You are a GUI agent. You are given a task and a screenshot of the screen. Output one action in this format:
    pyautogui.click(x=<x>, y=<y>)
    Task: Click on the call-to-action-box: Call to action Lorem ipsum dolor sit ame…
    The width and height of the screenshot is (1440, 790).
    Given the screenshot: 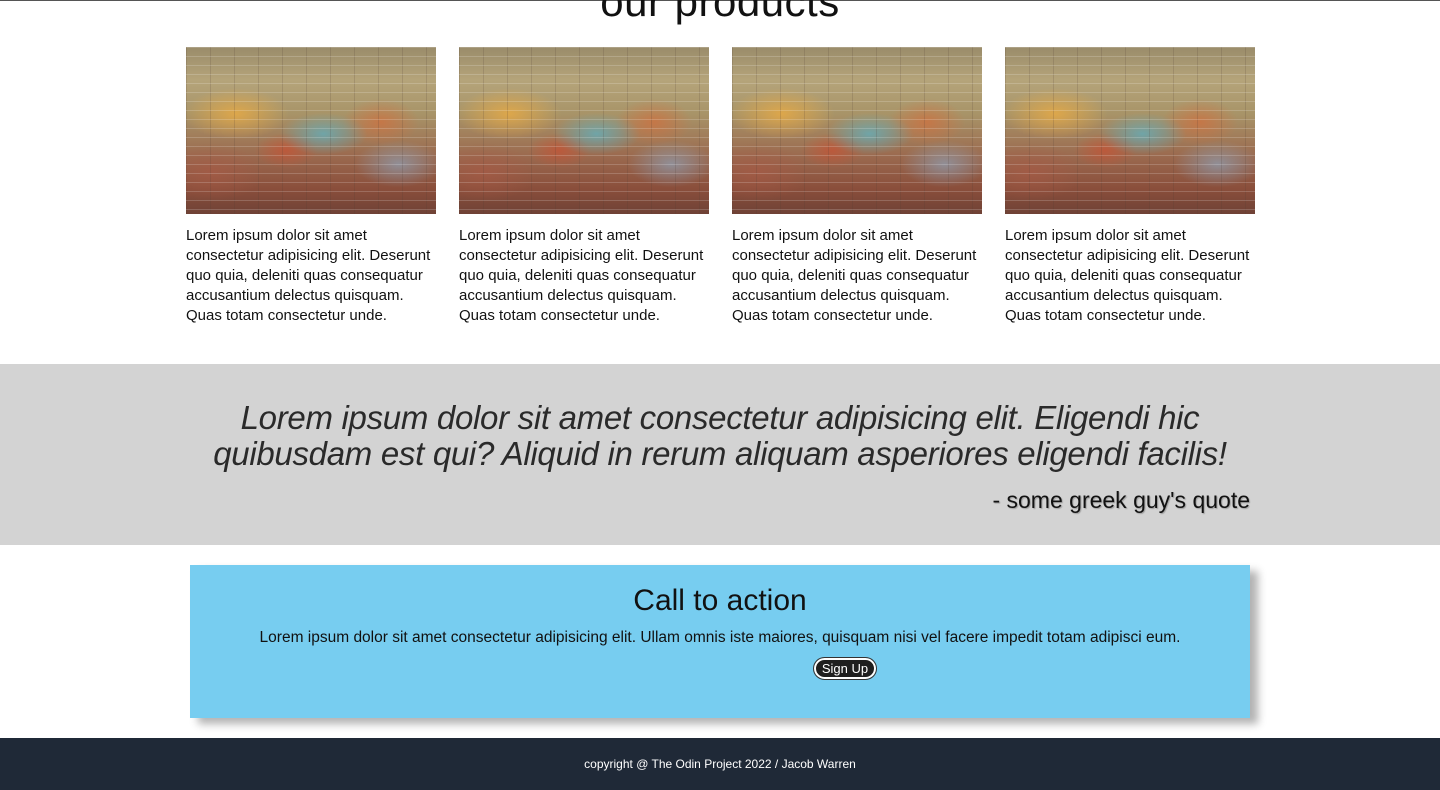 What is the action you would take?
    pyautogui.click(x=720, y=641)
    